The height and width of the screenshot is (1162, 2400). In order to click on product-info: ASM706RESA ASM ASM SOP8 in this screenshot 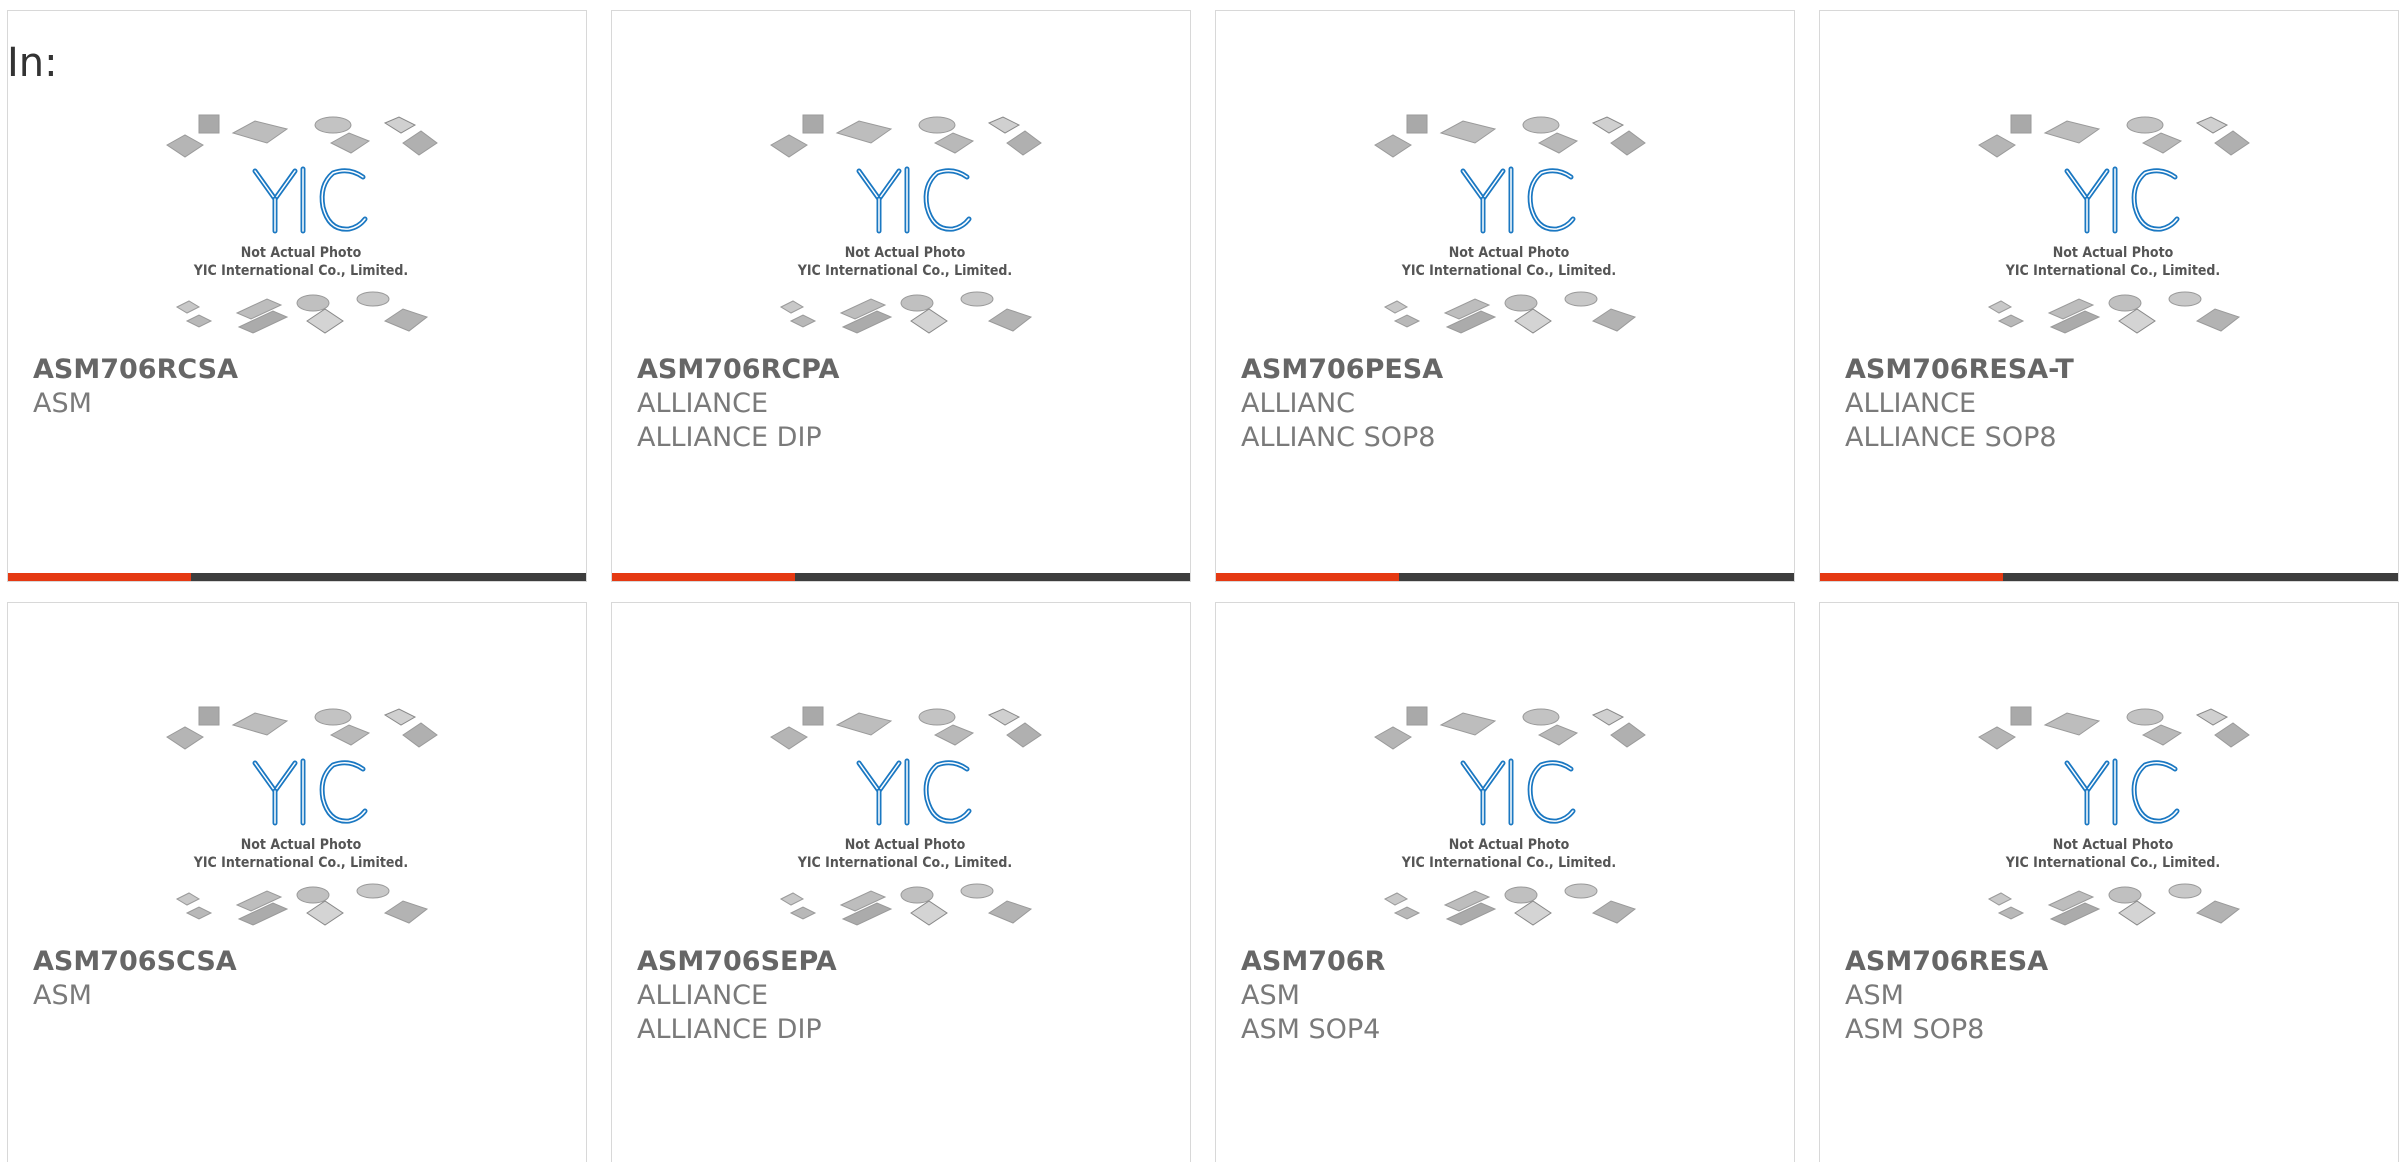, I will do `click(2111, 996)`.